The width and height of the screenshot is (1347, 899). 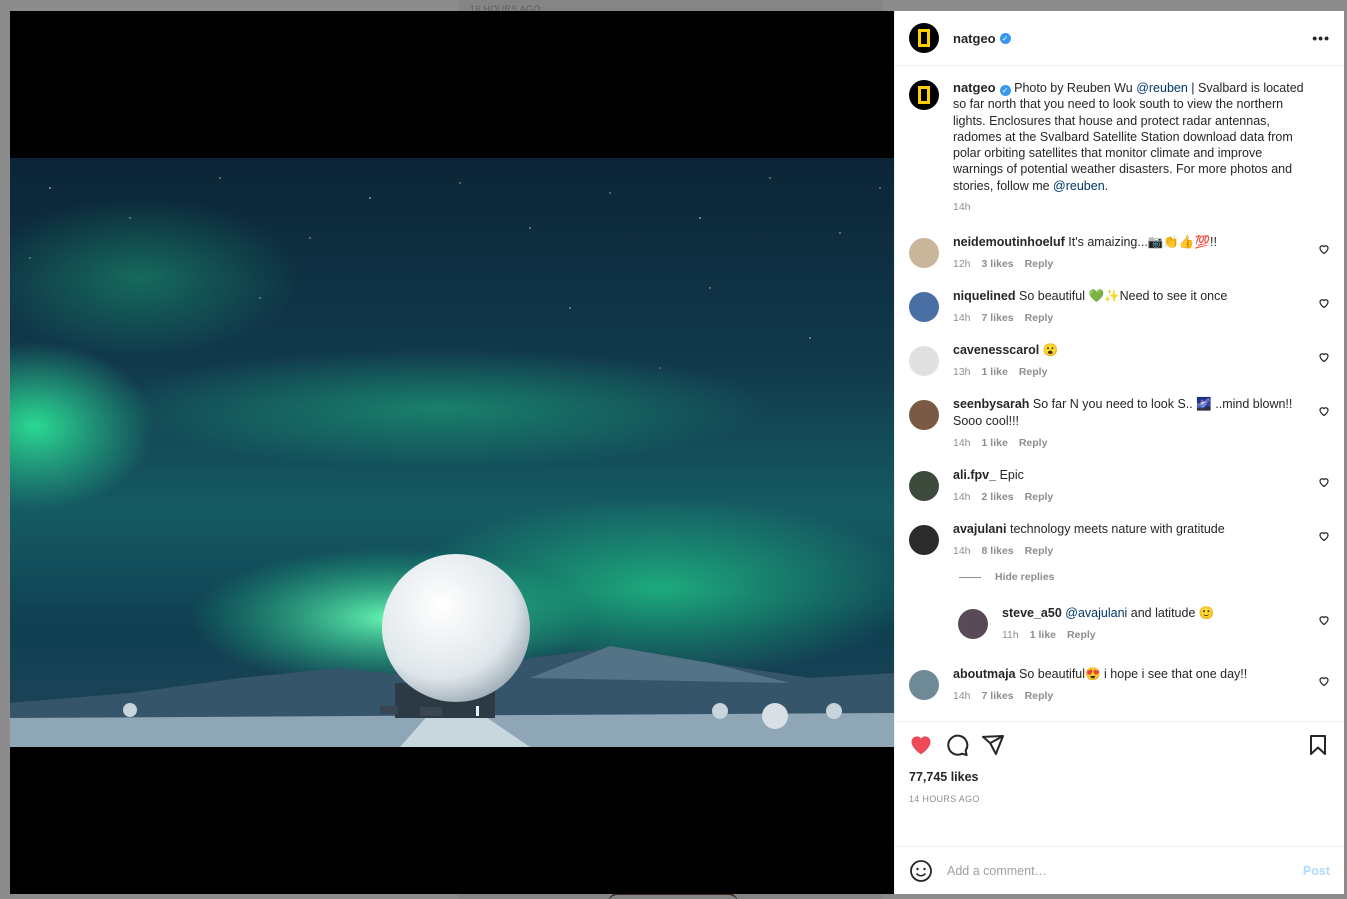 I want to click on comment-username: niquelined, so click(x=984, y=296).